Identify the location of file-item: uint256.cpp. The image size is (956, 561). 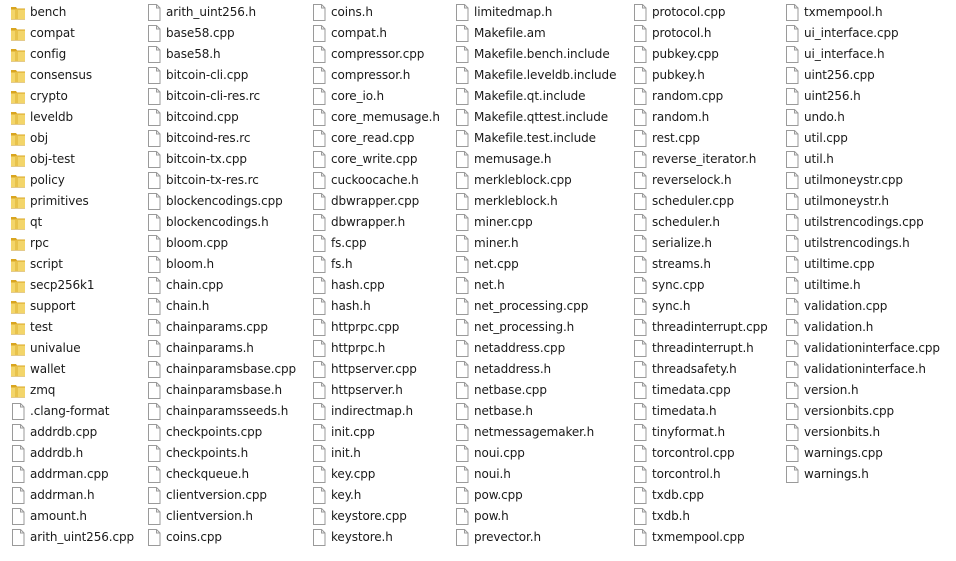
(862, 75).